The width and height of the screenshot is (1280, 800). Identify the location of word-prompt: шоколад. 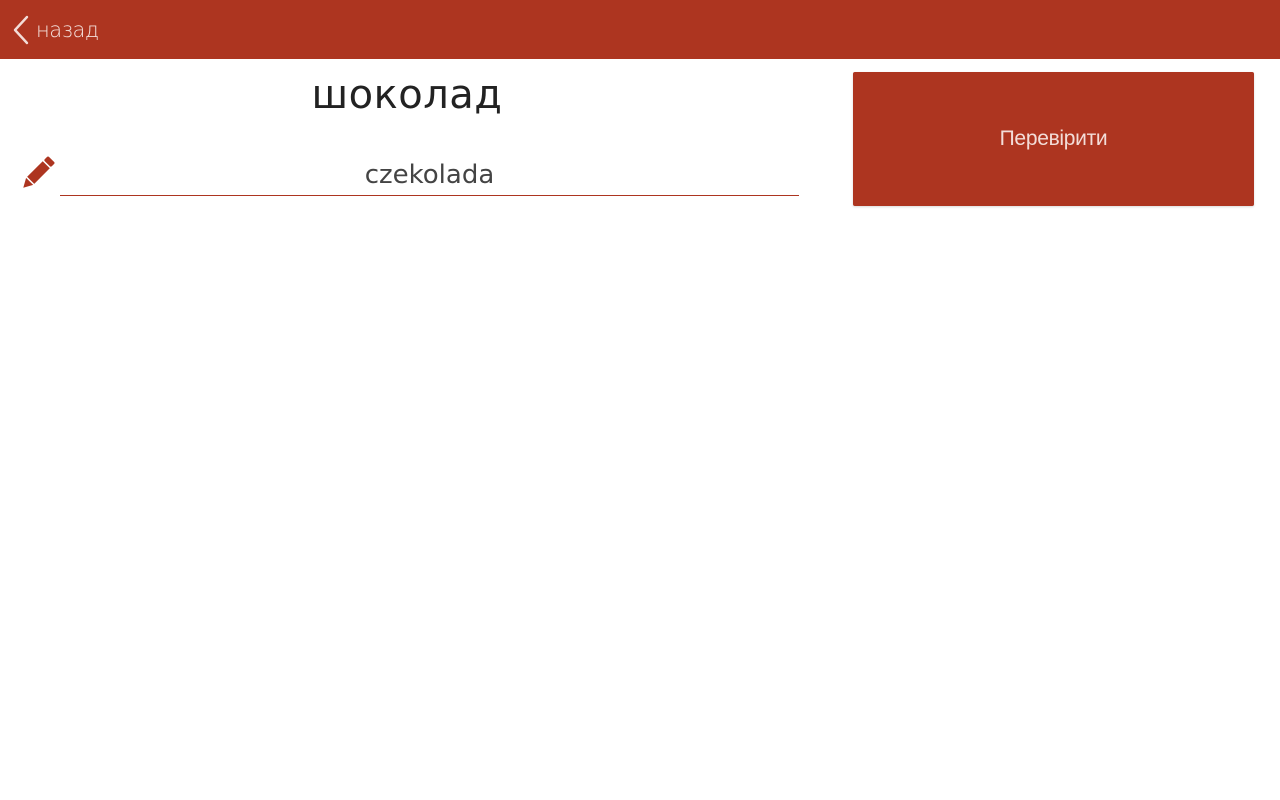
(407, 95).